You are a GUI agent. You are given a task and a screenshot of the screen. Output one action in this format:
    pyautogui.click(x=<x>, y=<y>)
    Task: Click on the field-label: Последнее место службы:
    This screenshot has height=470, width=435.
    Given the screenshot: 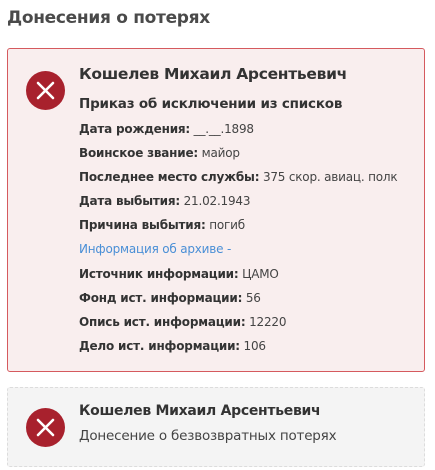 What is the action you would take?
    pyautogui.click(x=169, y=177)
    